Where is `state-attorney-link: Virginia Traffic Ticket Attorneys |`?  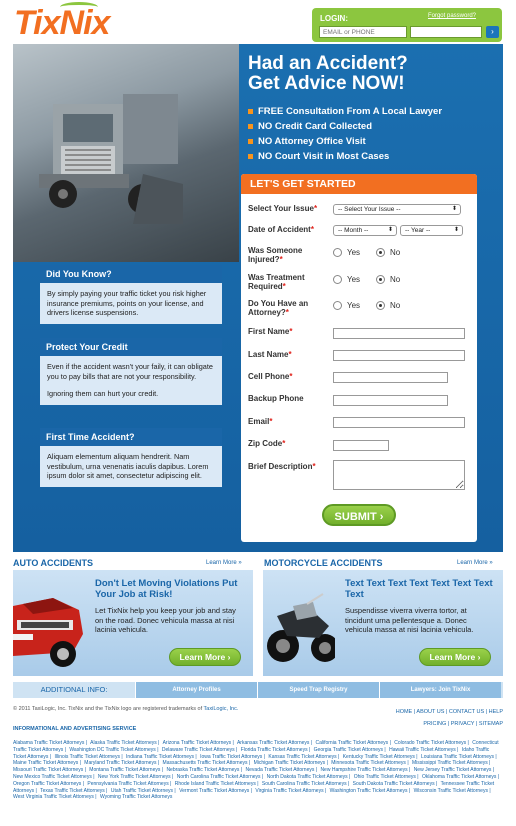 state-attorney-link: Virginia Traffic Ticket Attorneys | is located at coordinates (290, 791).